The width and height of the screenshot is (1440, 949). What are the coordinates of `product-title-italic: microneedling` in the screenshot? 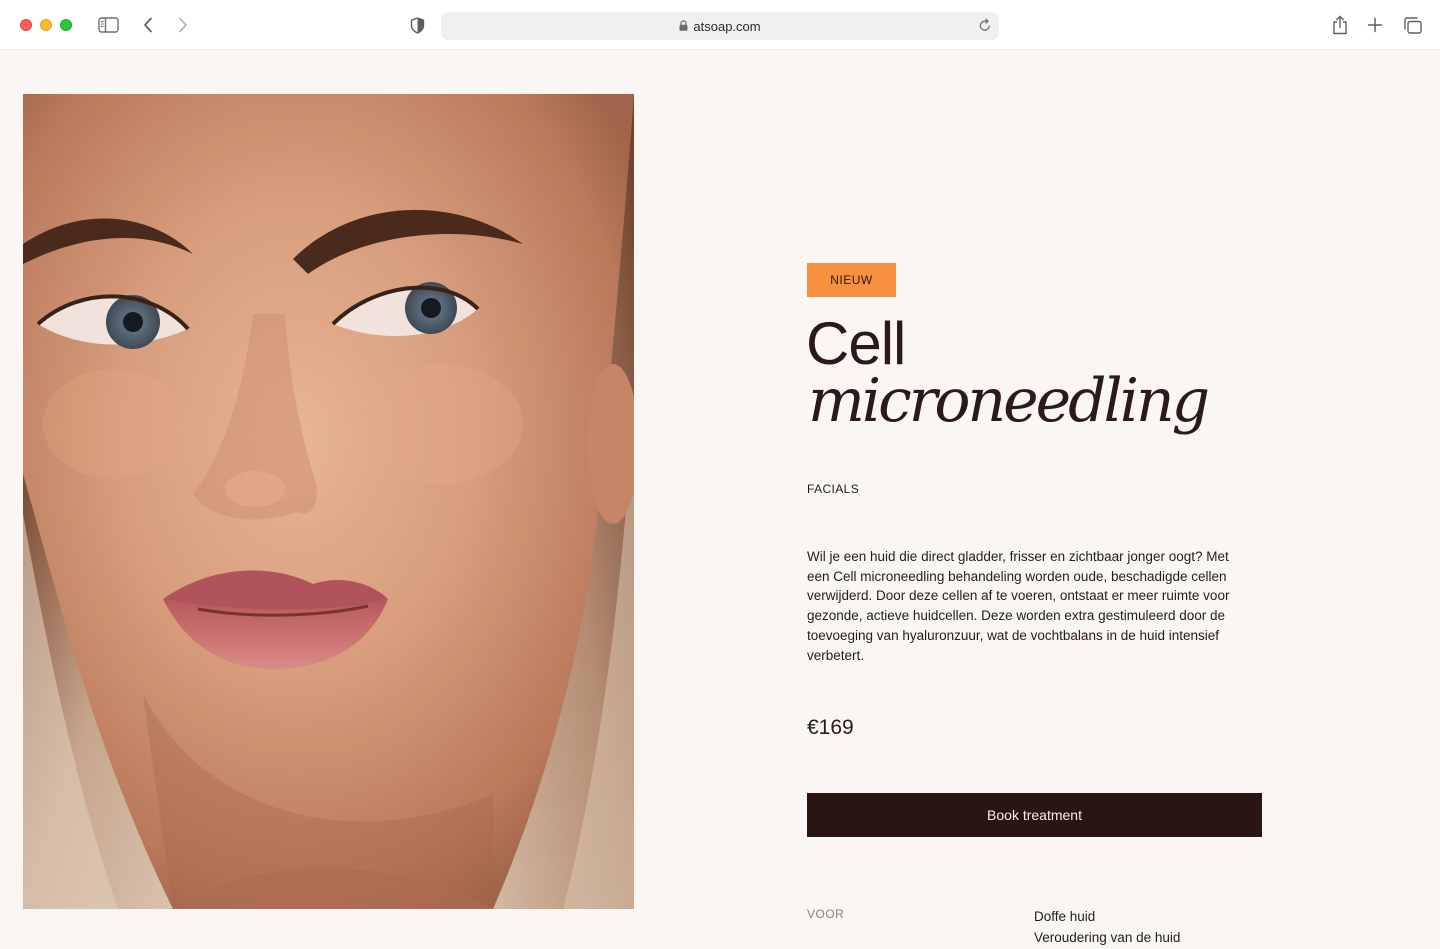 It's located at (1009, 401).